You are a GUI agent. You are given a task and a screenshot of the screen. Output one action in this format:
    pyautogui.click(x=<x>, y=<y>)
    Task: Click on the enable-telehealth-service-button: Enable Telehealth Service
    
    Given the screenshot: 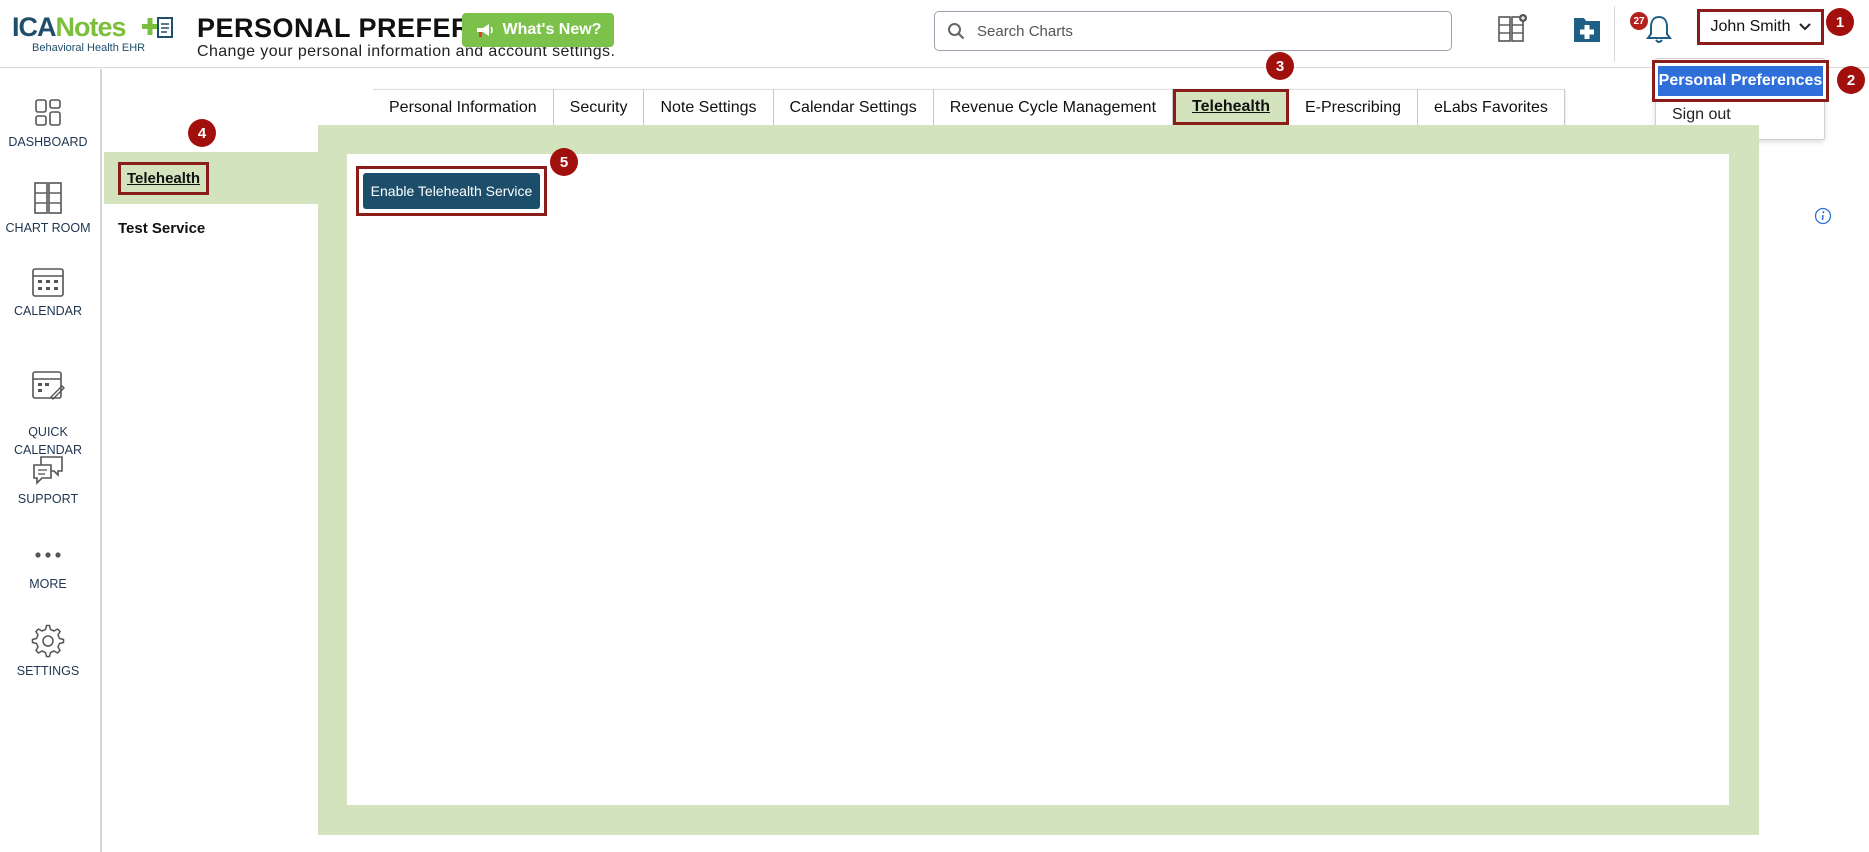 What is the action you would take?
    pyautogui.click(x=451, y=191)
    